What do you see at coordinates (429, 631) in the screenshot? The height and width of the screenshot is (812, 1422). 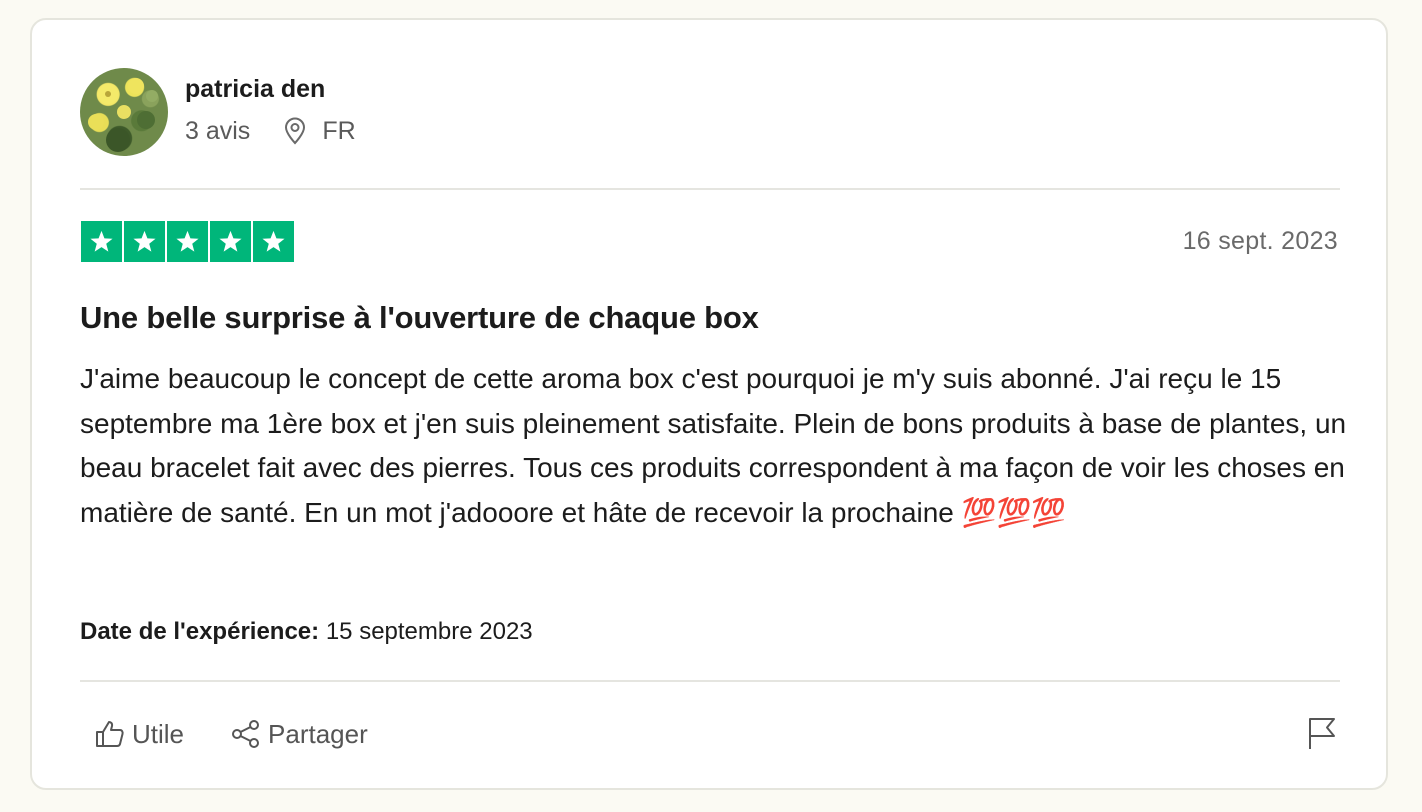 I see `experience-date-value: 15 septembre 2023` at bounding box center [429, 631].